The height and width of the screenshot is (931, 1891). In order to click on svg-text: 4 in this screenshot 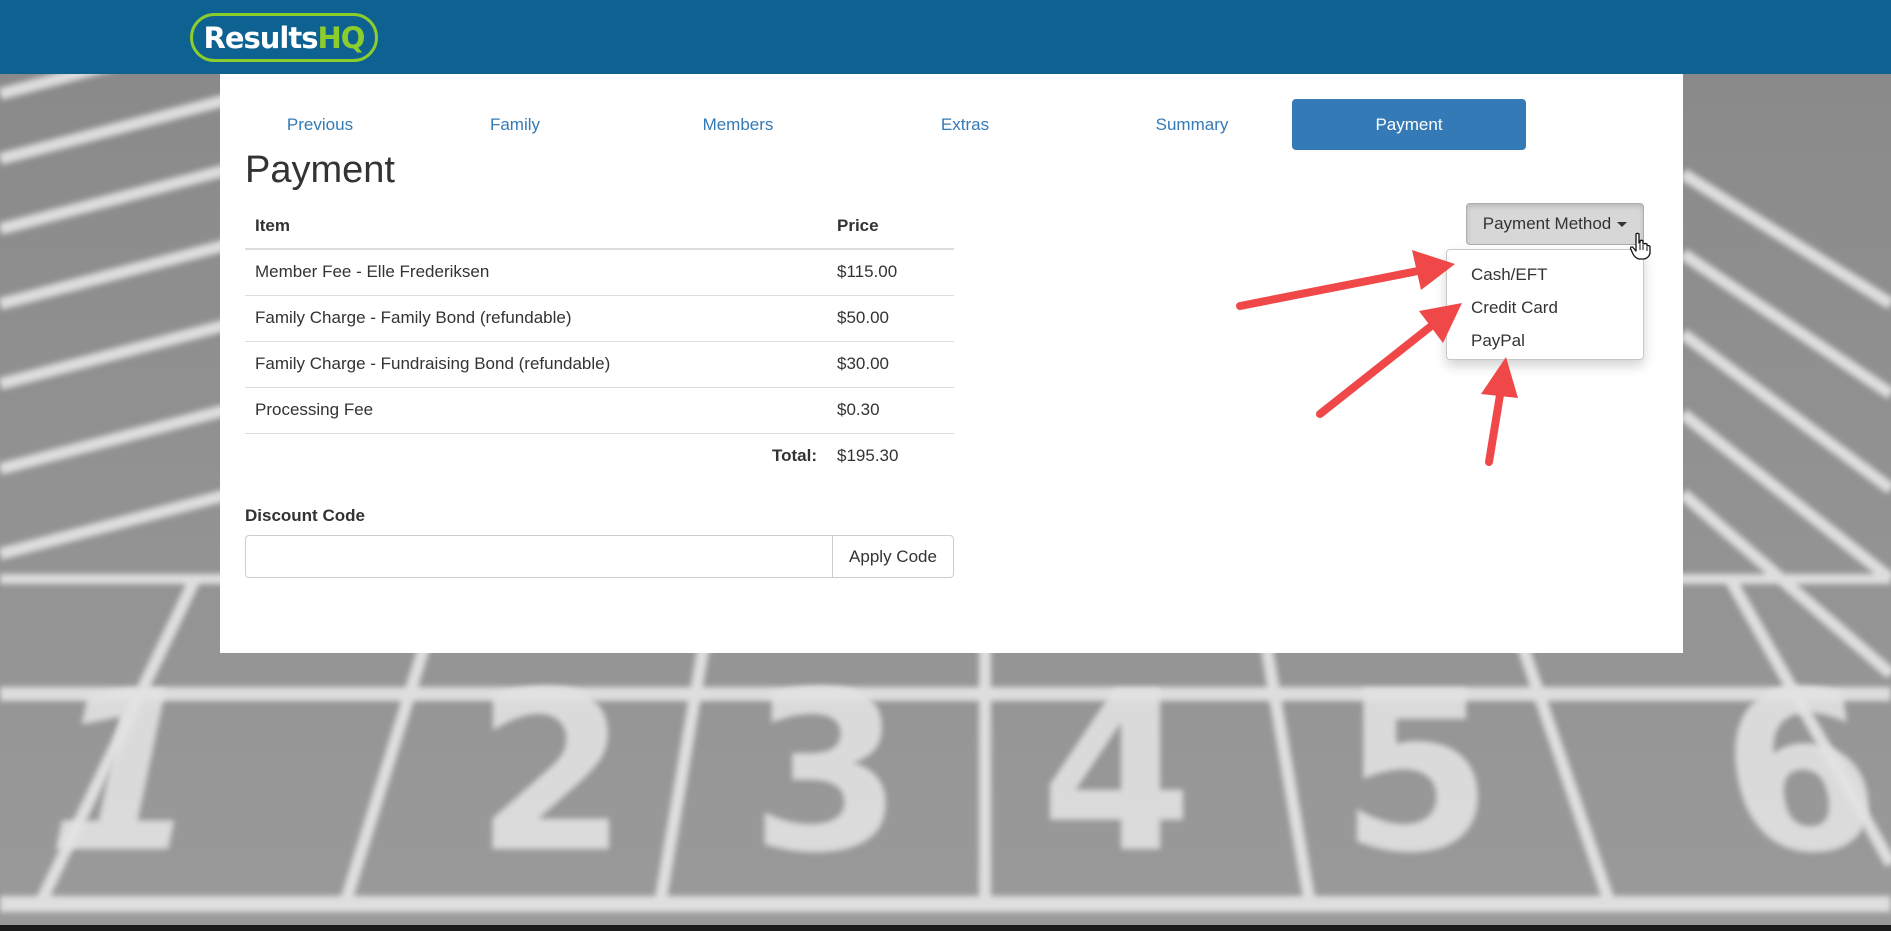, I will do `click(1116, 773)`.